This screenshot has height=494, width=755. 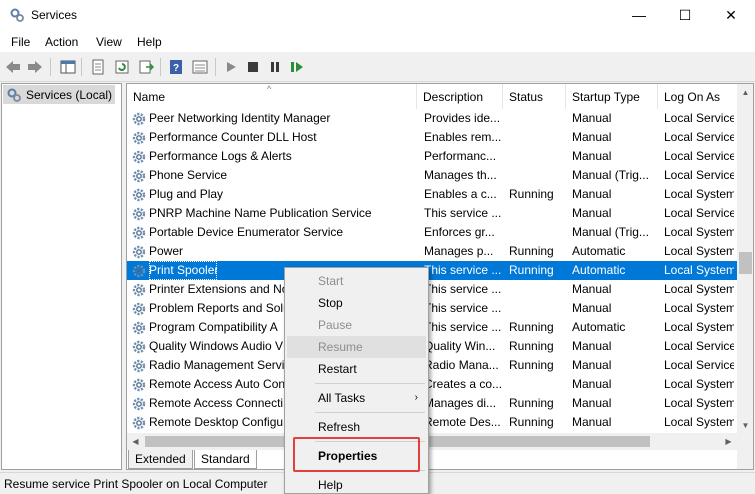 I want to click on menu-item-help-label: Help, so click(x=330, y=485).